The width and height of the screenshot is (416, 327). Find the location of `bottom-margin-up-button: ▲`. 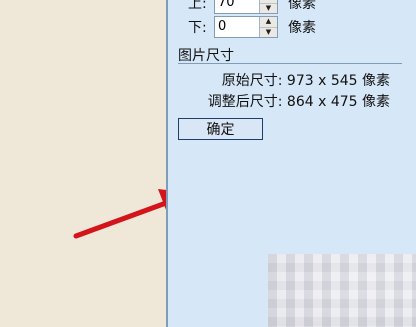

bottom-margin-up-button: ▲ is located at coordinates (268, 22).